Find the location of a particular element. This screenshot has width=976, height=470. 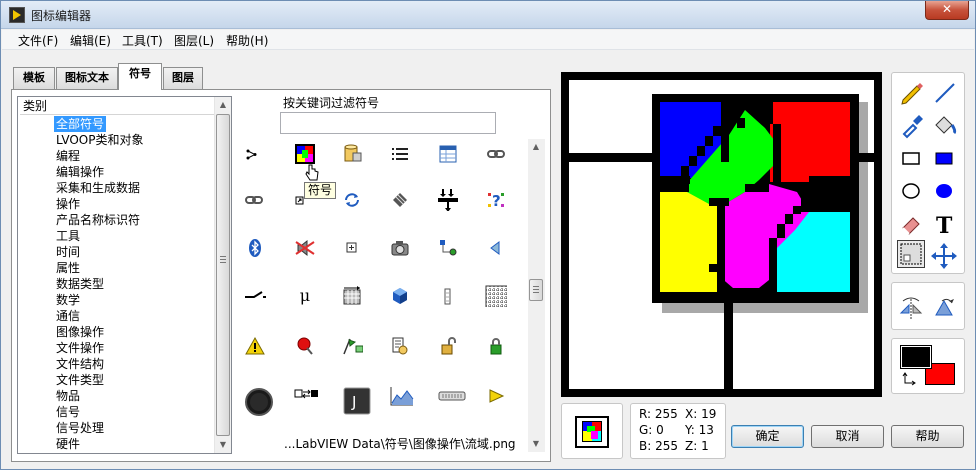

chain-icon is located at coordinates (496, 154).